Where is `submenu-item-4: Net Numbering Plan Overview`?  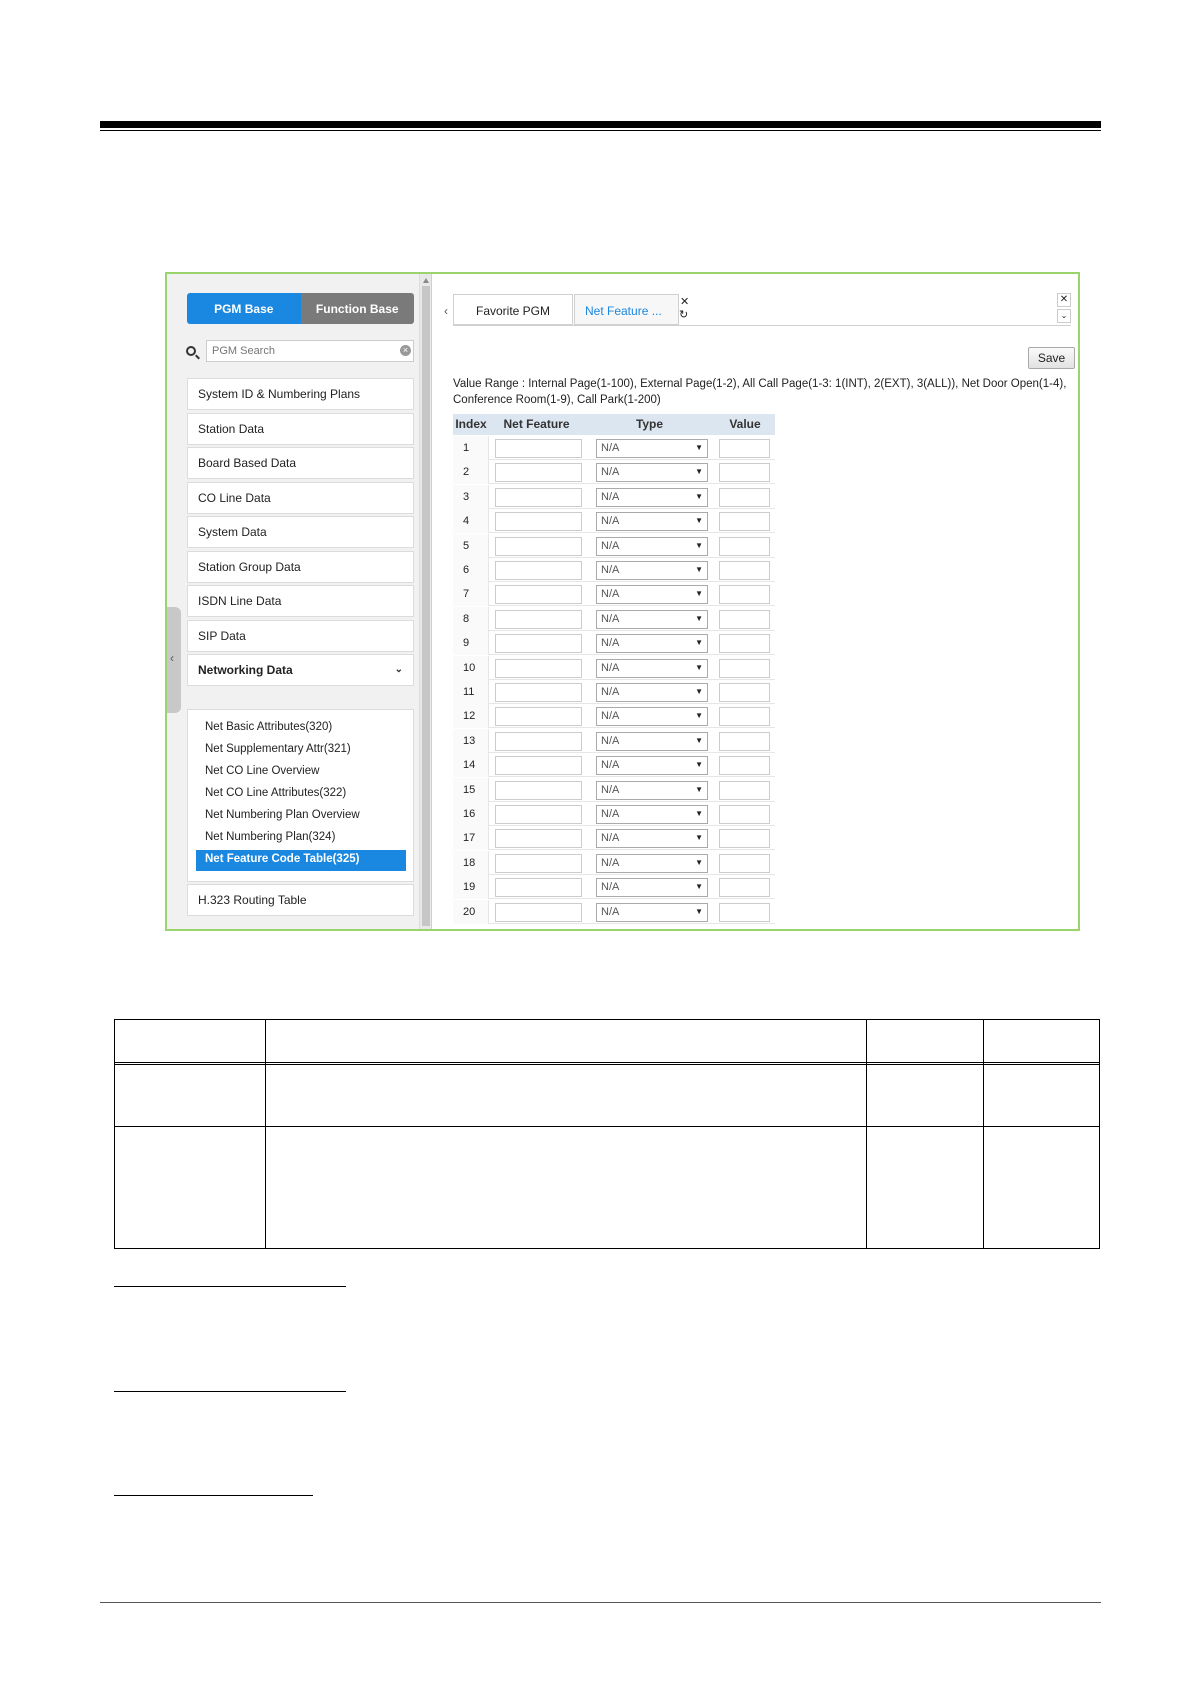
submenu-item-4: Net Numbering Plan Overview is located at coordinates (301, 816).